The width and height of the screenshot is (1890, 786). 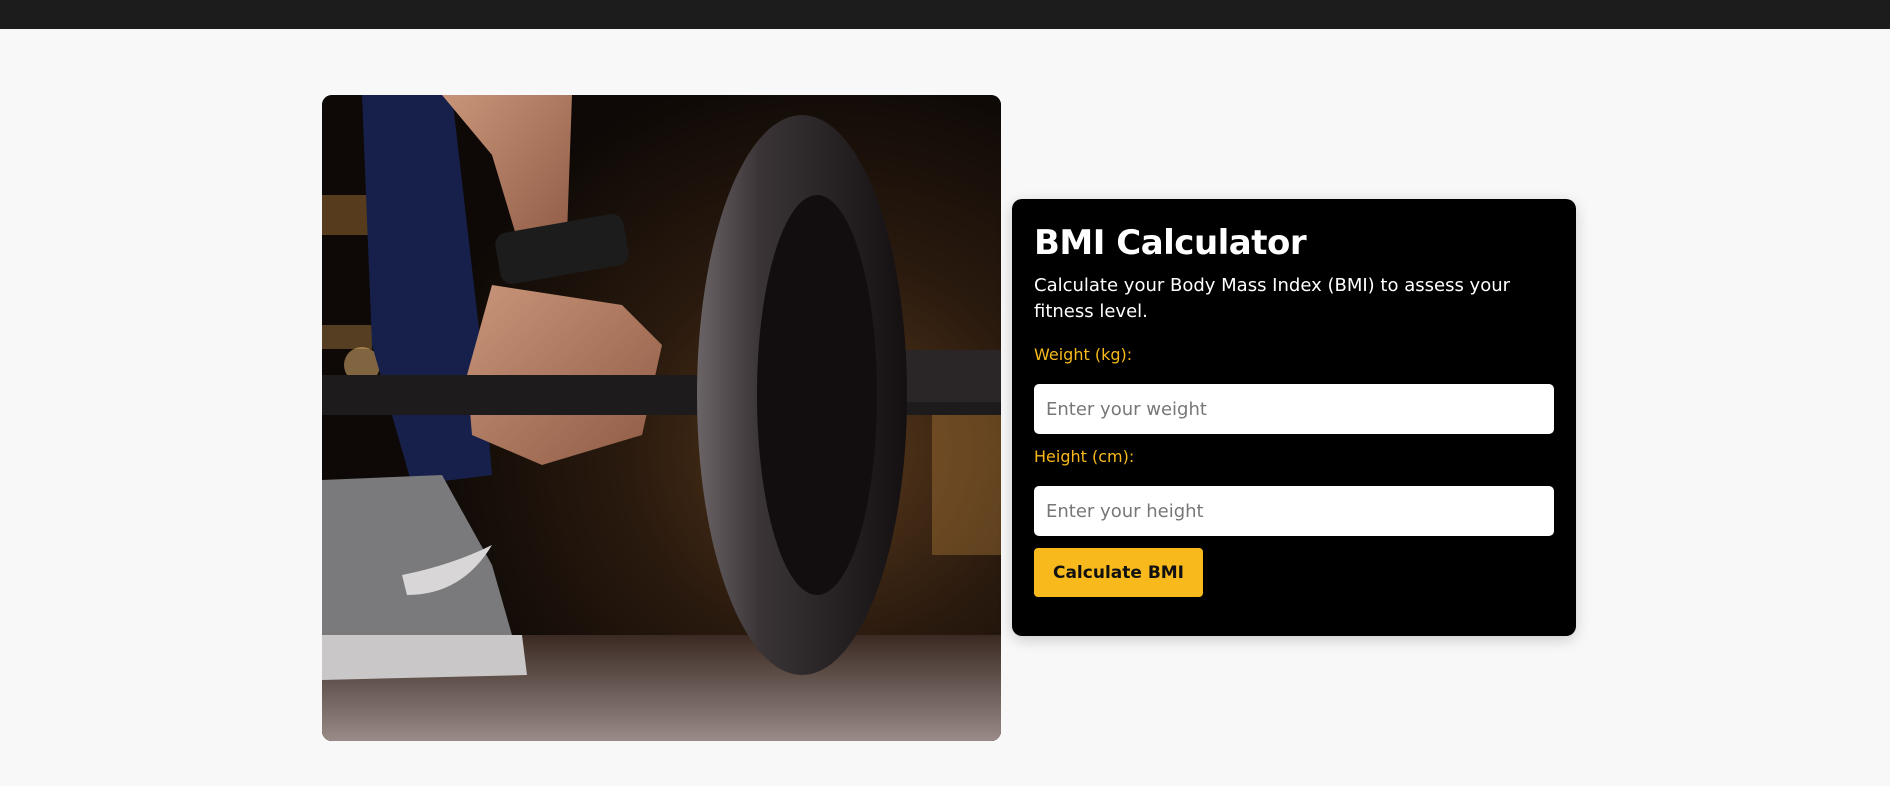 I want to click on height-input, so click(x=1294, y=511).